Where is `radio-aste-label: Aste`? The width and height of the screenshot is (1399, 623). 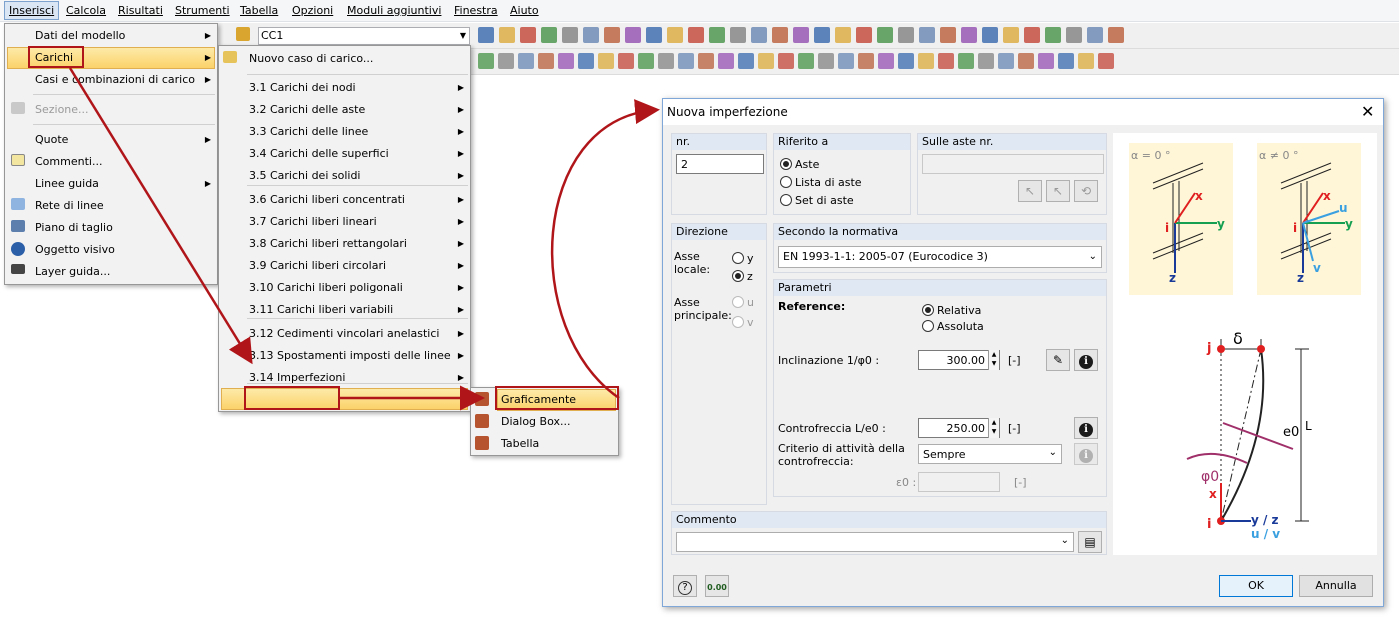 radio-aste-label: Aste is located at coordinates (807, 164).